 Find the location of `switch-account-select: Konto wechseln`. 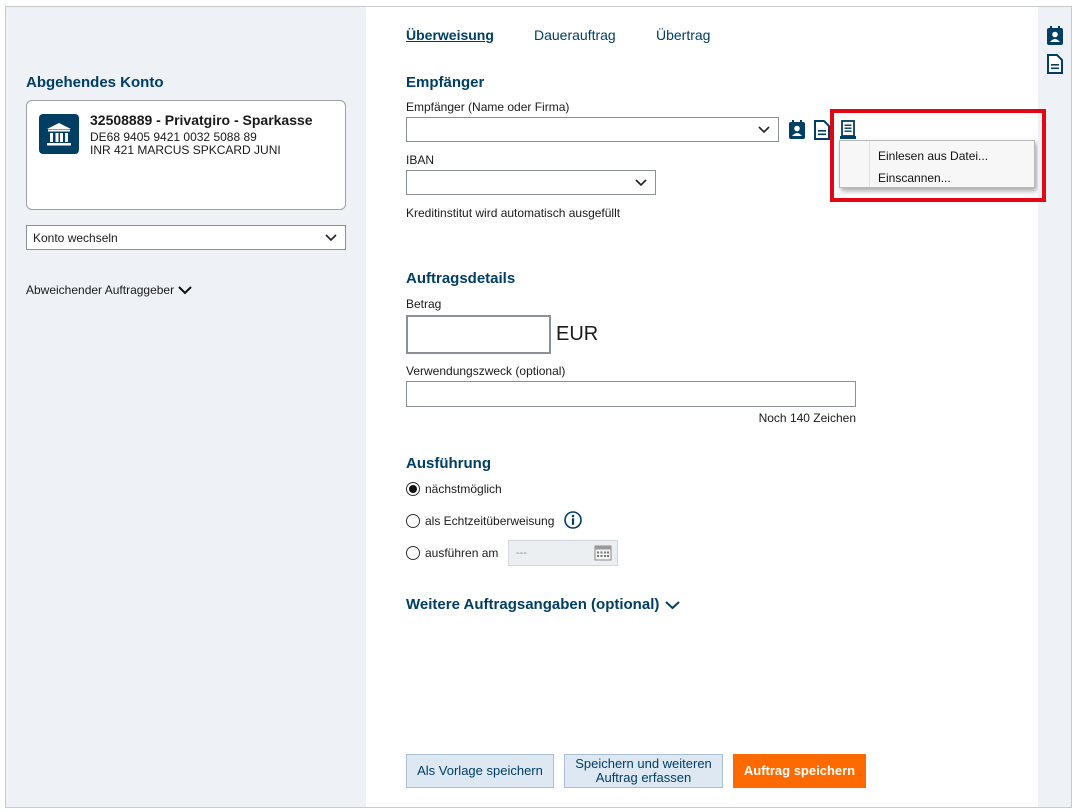

switch-account-select: Konto wechseln is located at coordinates (186, 237).